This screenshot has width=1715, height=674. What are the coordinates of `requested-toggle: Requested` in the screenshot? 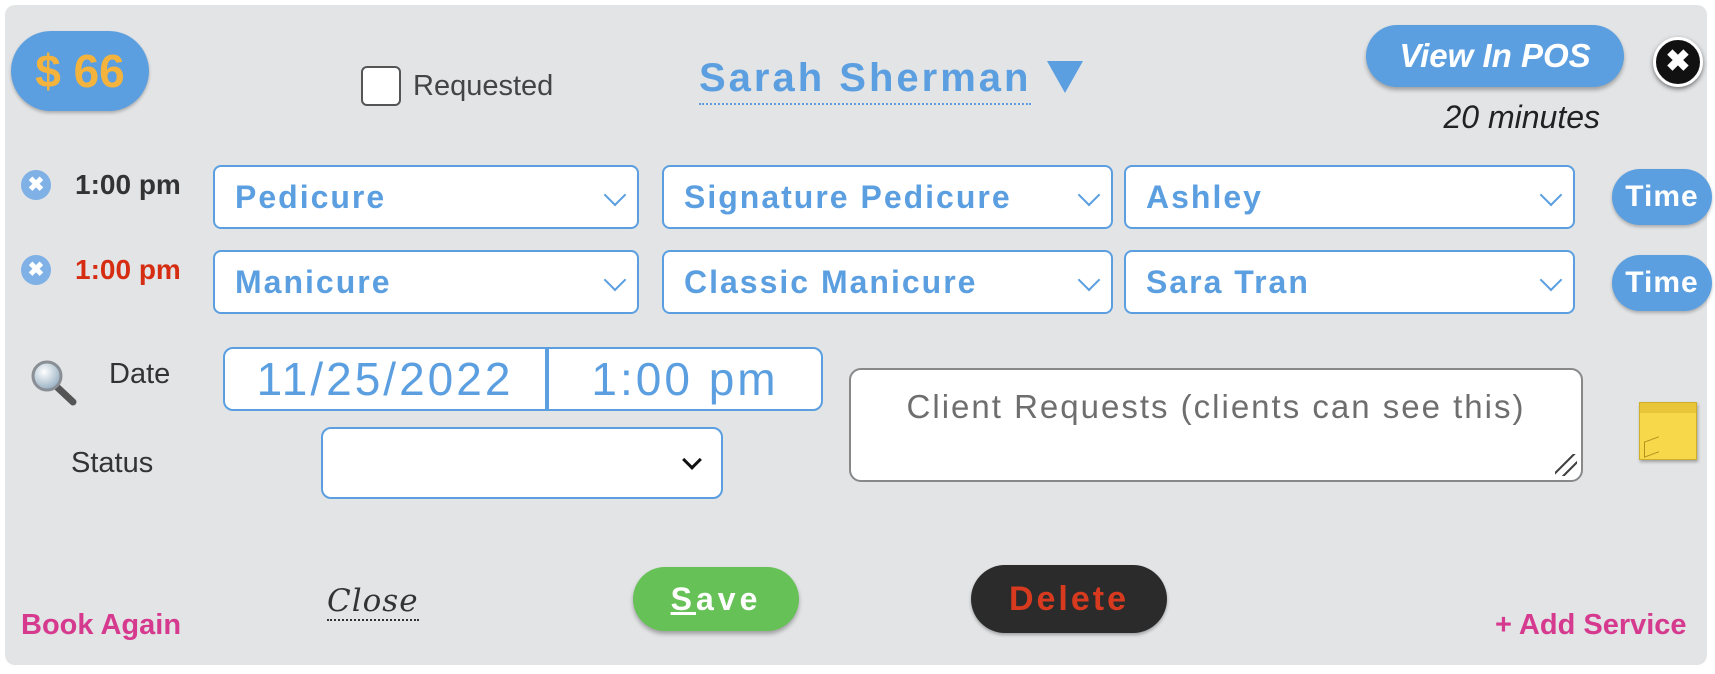 It's located at (457, 86).